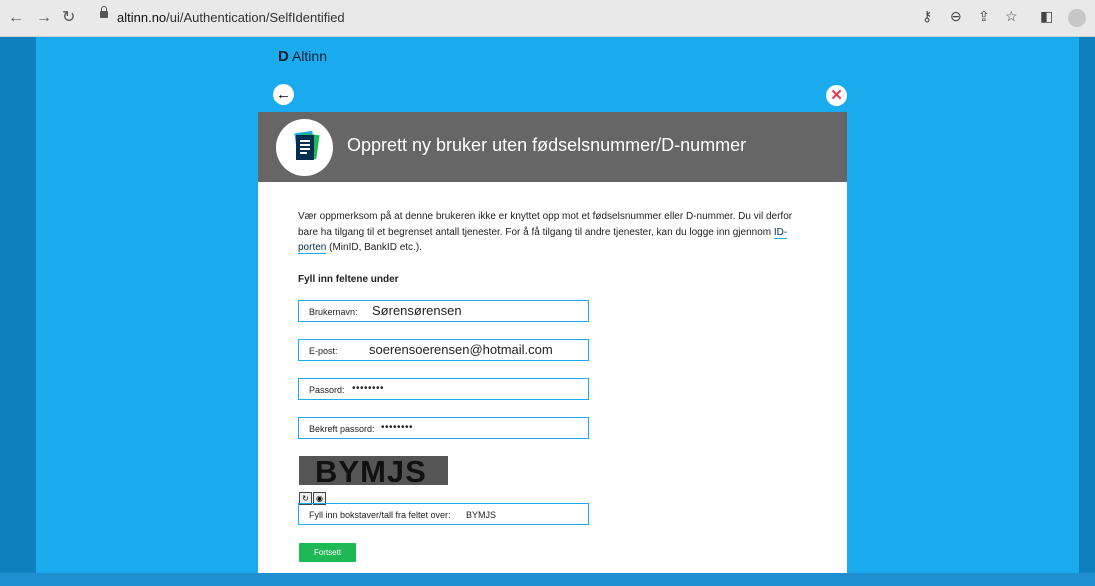 This screenshot has width=1095, height=586. What do you see at coordinates (313, 496) in the screenshot?
I see `captcha-controls: ↻ ◉` at bounding box center [313, 496].